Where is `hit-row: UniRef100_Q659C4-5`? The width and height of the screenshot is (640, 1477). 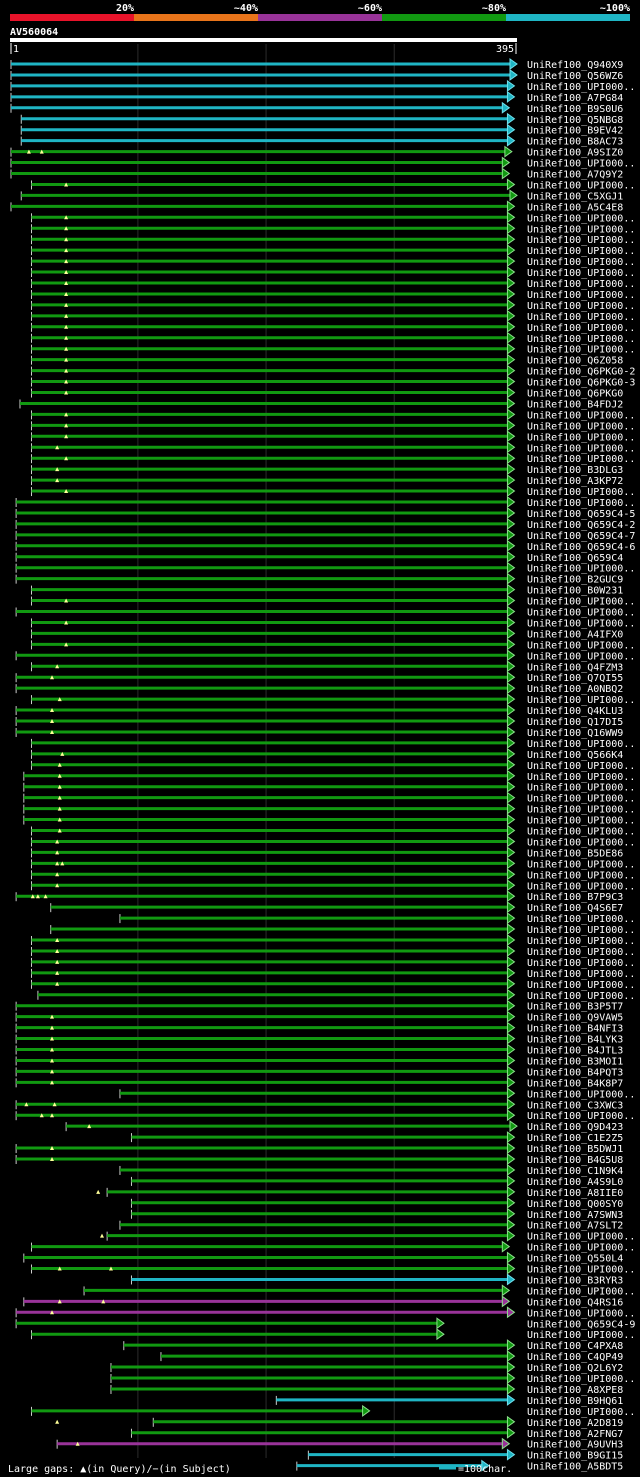 hit-row: UniRef100_Q659C4-5 is located at coordinates (325, 513).